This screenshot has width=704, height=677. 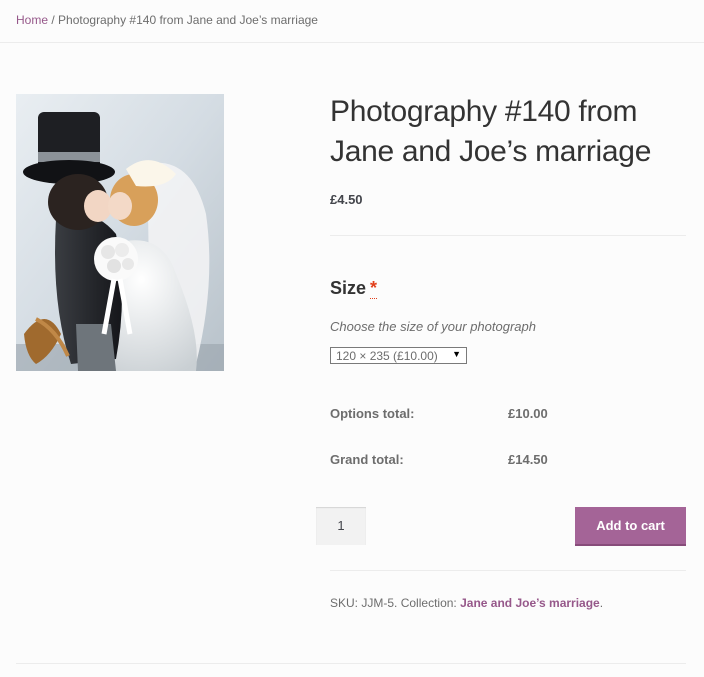 What do you see at coordinates (528, 459) in the screenshot?
I see `grand-total-value: £14.50` at bounding box center [528, 459].